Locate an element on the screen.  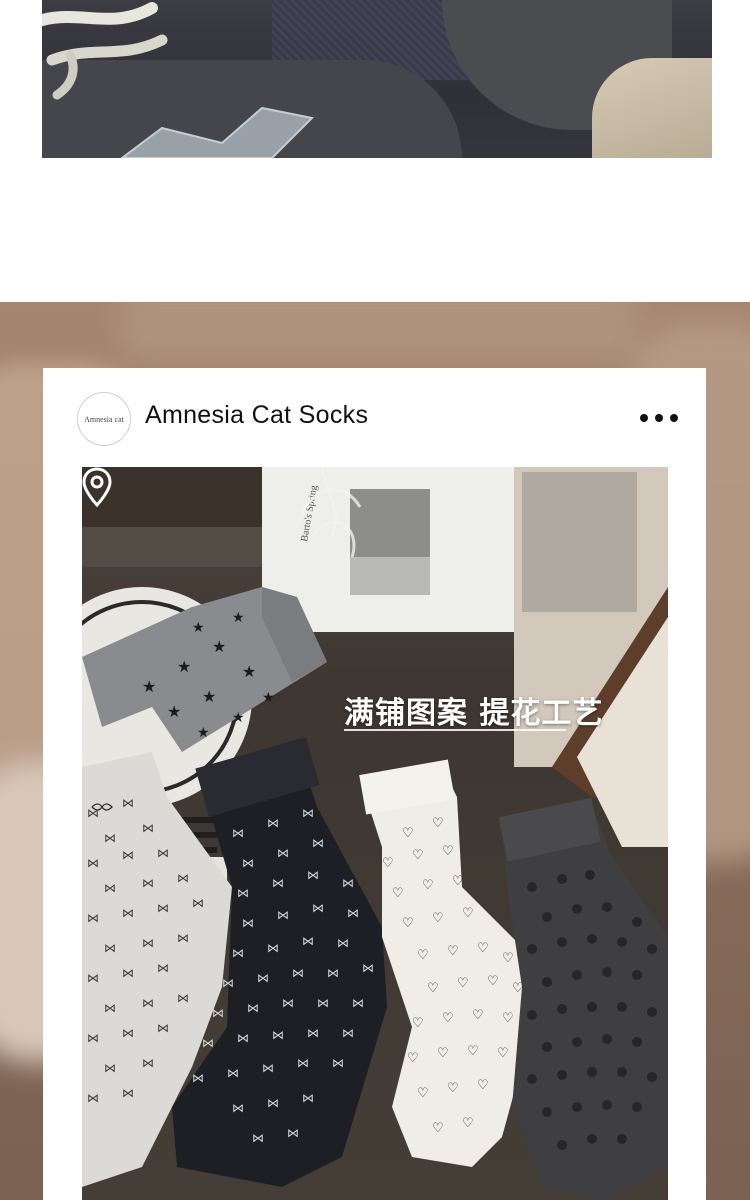
sneaker-logo is located at coordinates (217, 132).